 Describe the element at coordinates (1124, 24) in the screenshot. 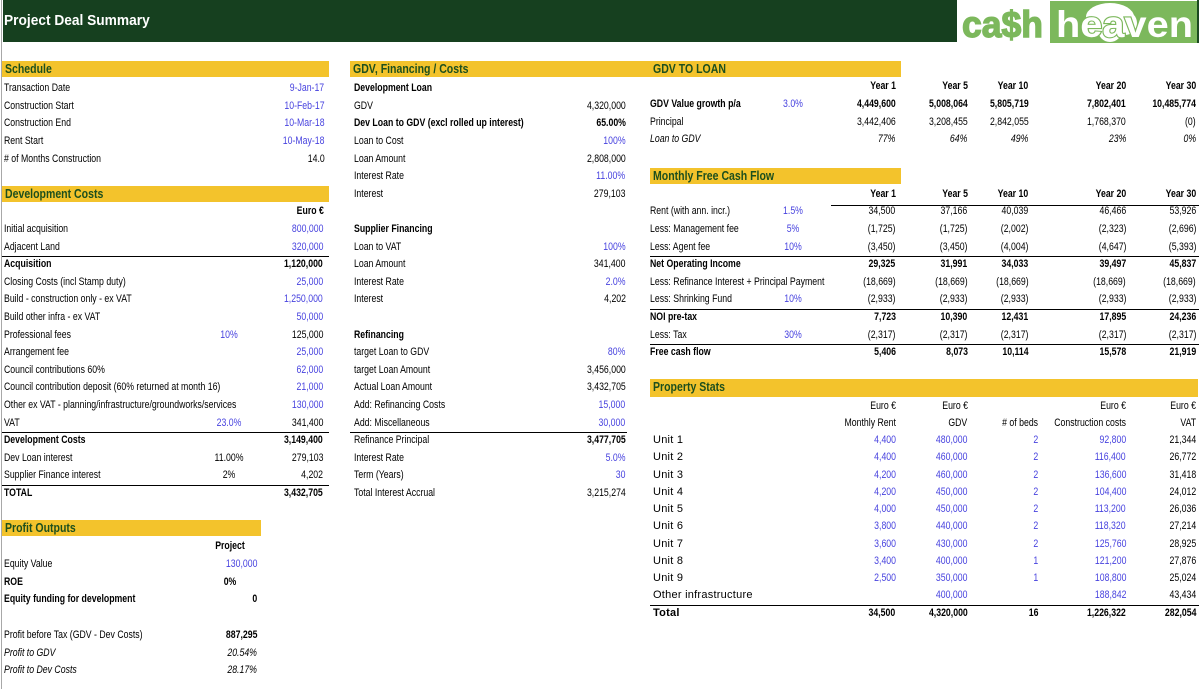

I see `svg-text: heaven` at that location.